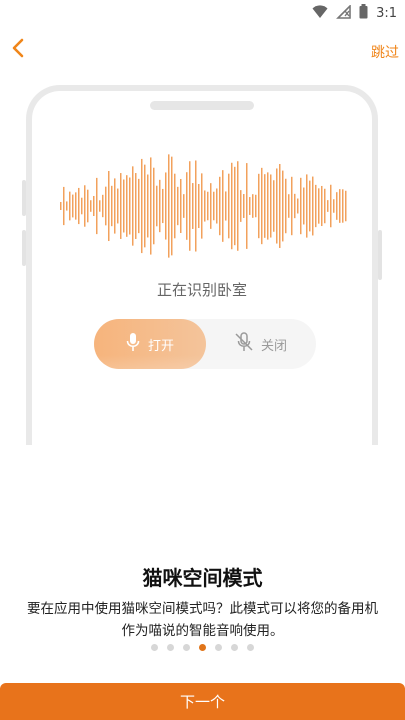 The width and height of the screenshot is (405, 720). Describe the element at coordinates (385, 52) in the screenshot. I see `skip-button: 跳过` at that location.